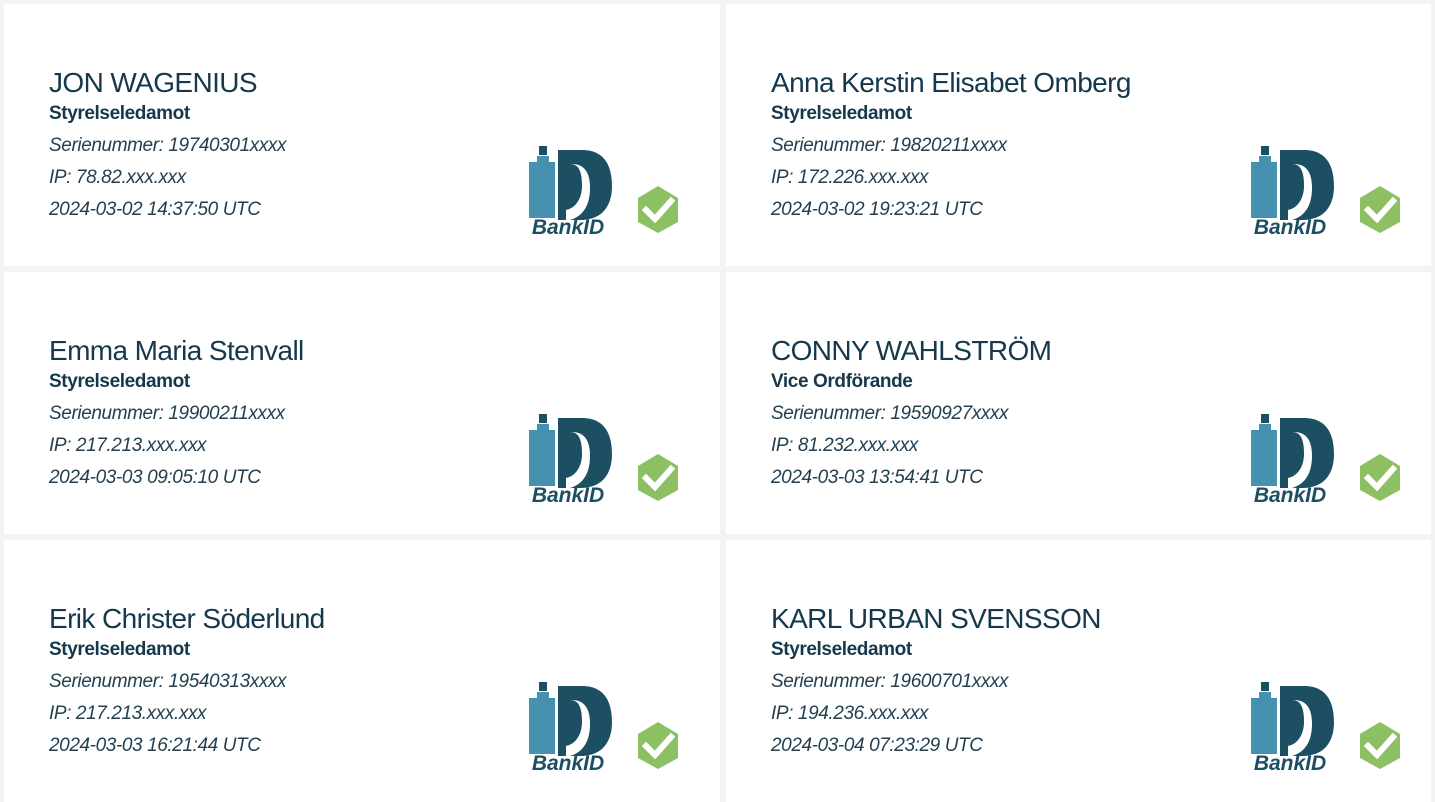  What do you see at coordinates (153, 82) in the screenshot?
I see `signer-name: JON WAGENIUS` at bounding box center [153, 82].